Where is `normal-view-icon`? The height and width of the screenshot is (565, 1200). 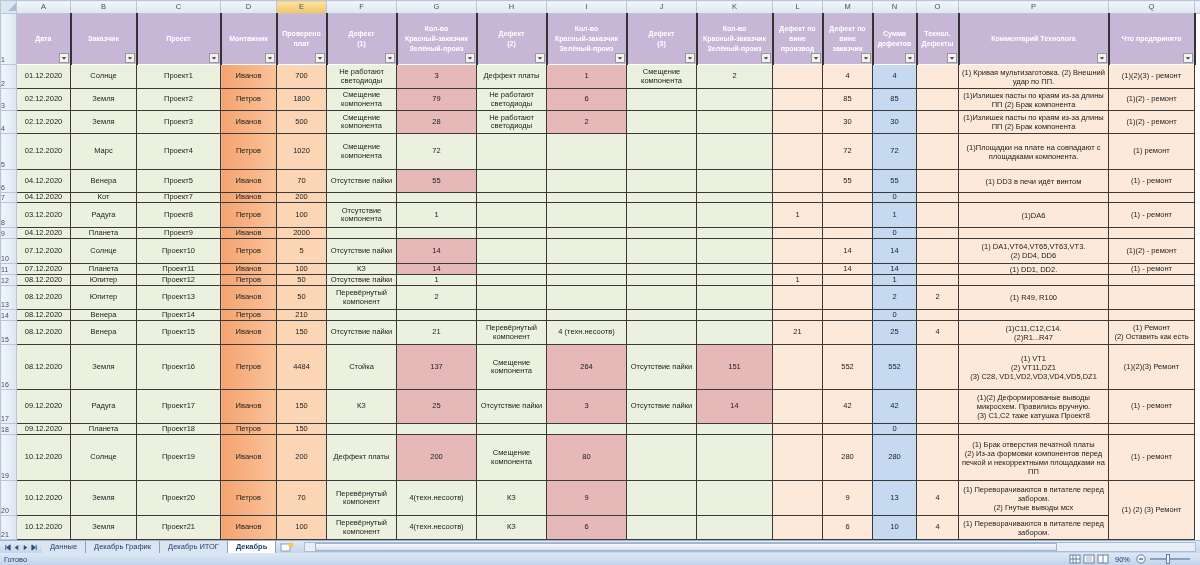
normal-view-icon is located at coordinates (1075, 559).